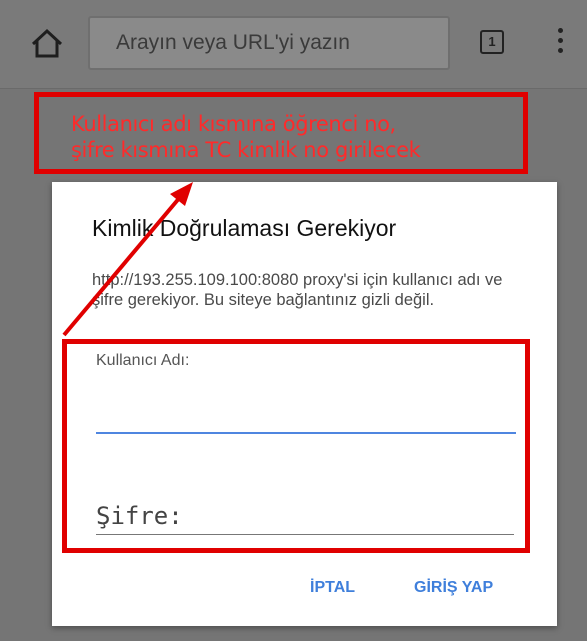  I want to click on home-icon, so click(47, 43).